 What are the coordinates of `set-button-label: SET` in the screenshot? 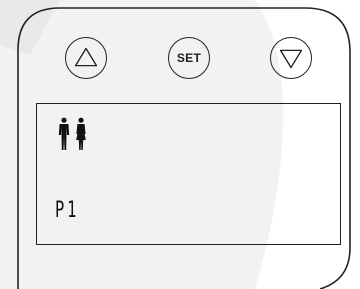 It's located at (189, 58).